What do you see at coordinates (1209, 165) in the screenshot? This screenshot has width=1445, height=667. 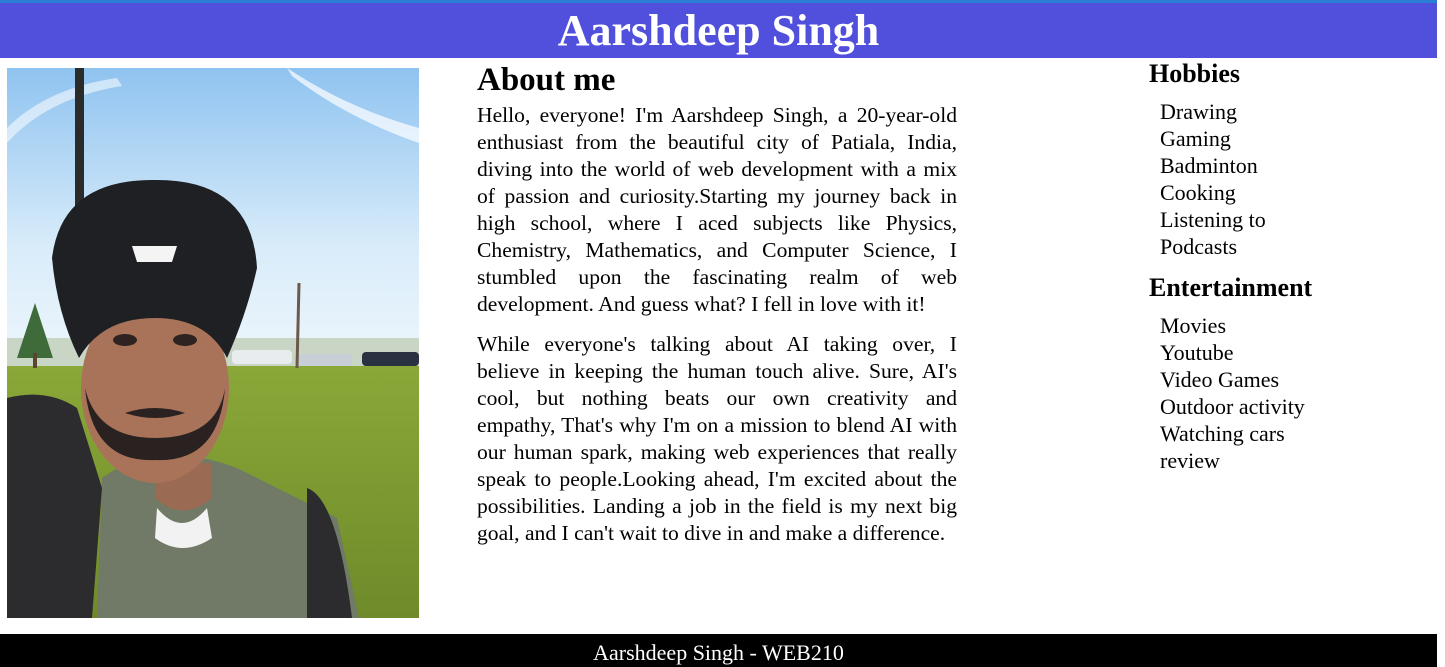 I see `list-item: Badminton` at bounding box center [1209, 165].